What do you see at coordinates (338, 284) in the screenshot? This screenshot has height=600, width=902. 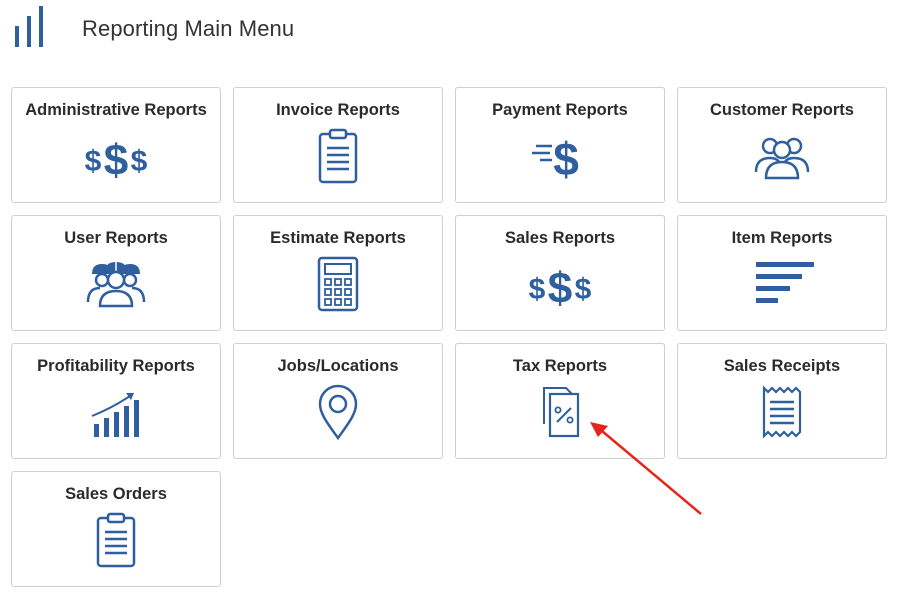 I see `calculator-icon` at bounding box center [338, 284].